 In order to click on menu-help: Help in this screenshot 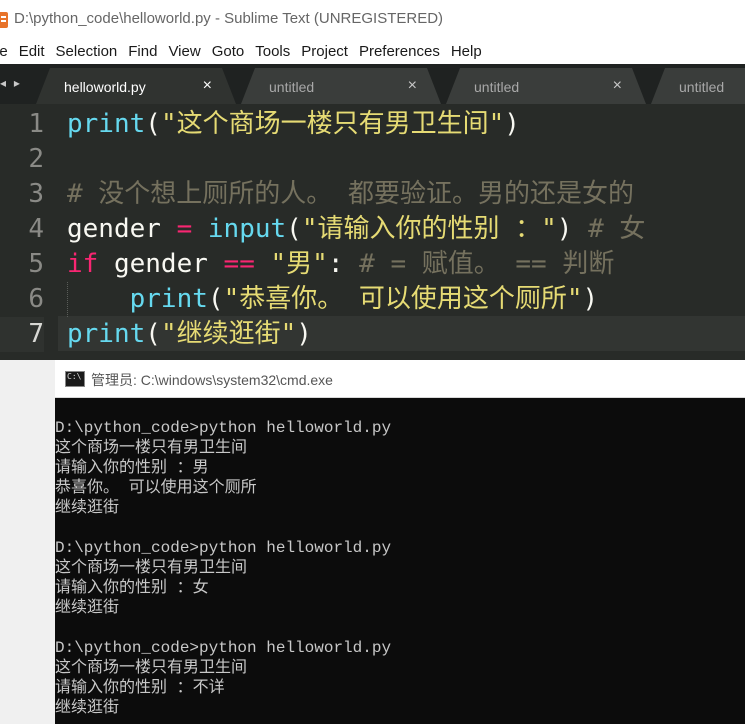, I will do `click(466, 51)`.